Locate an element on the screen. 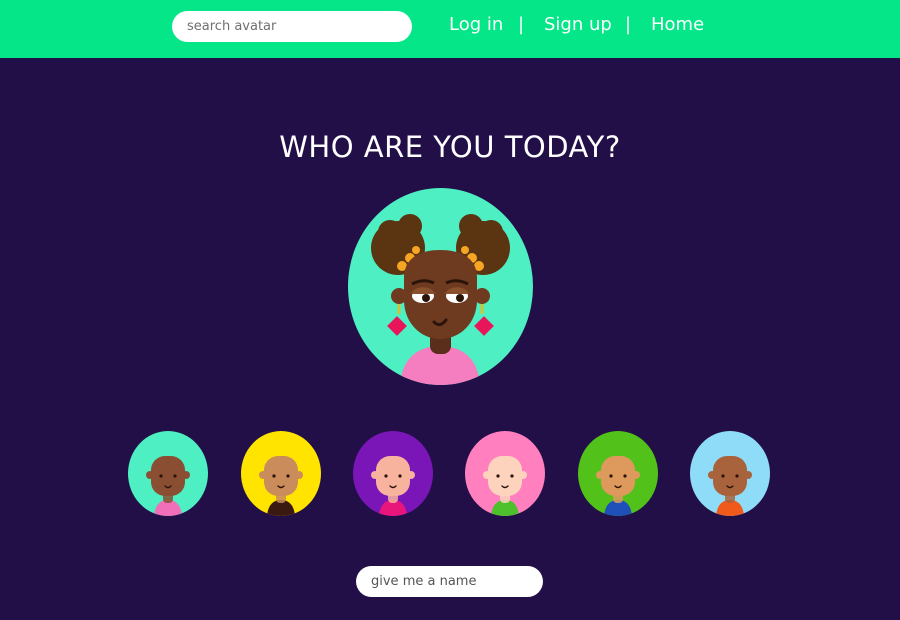 This screenshot has height=620, width=900. name-input is located at coordinates (449, 581).